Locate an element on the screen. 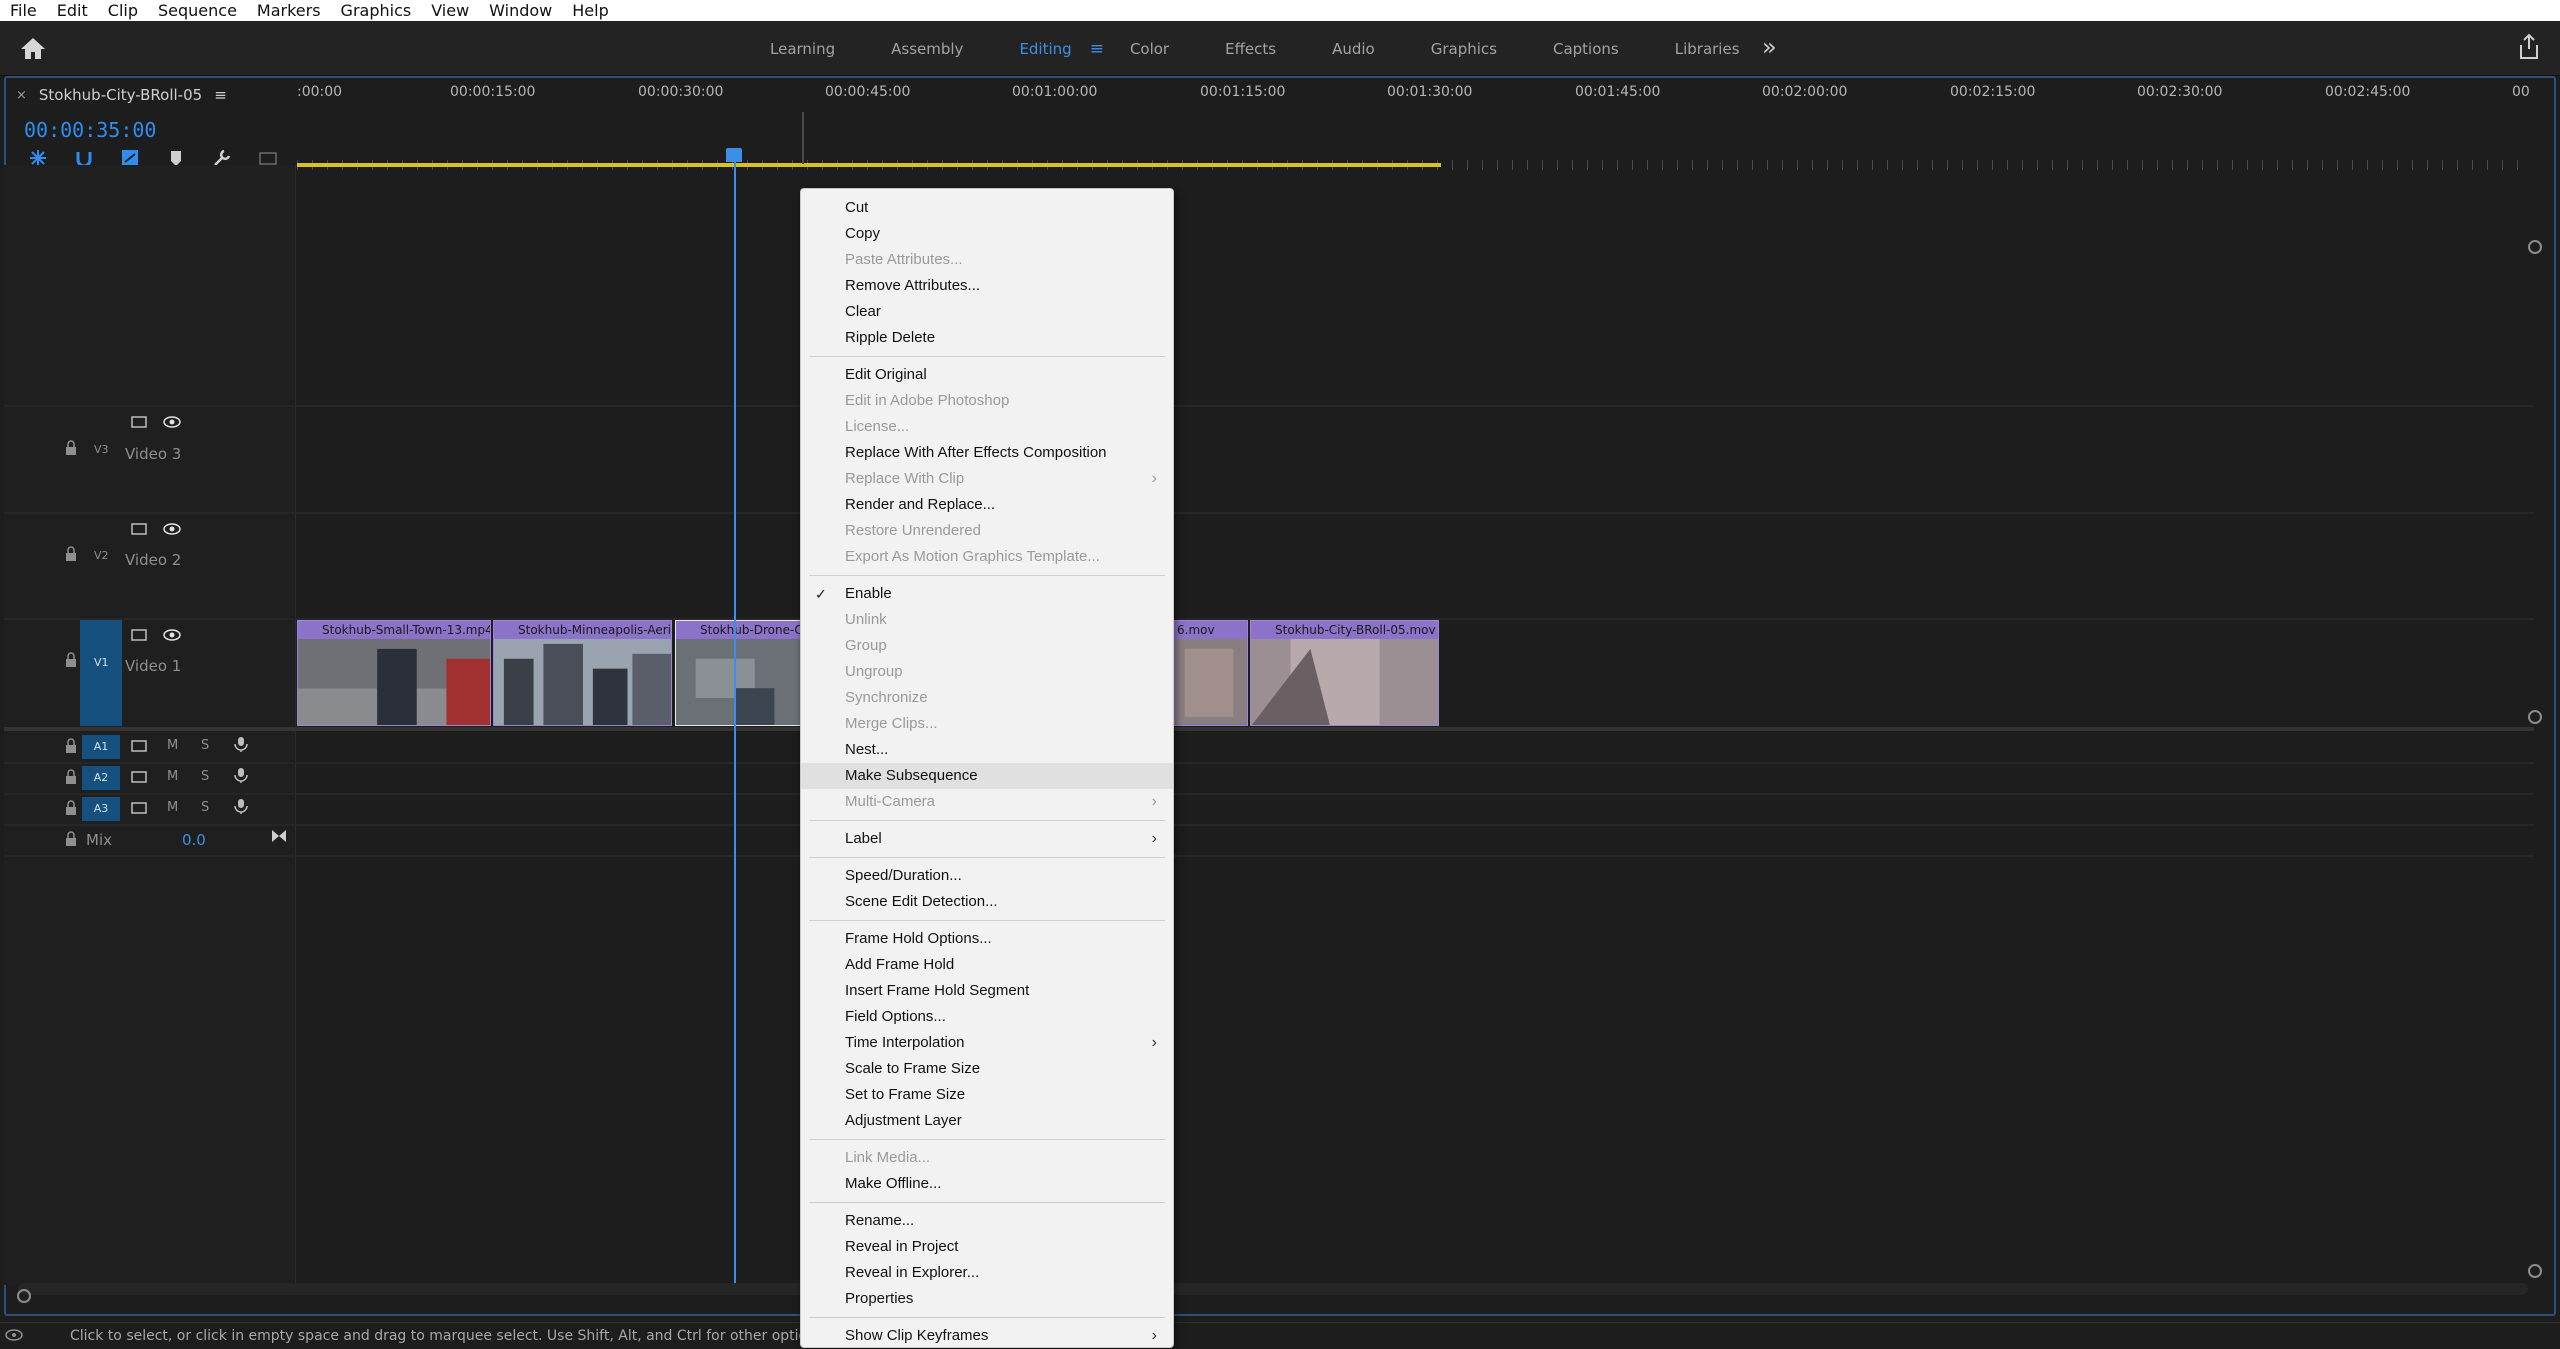 The height and width of the screenshot is (1349, 2560). menu-edit: Edit is located at coordinates (72, 10).